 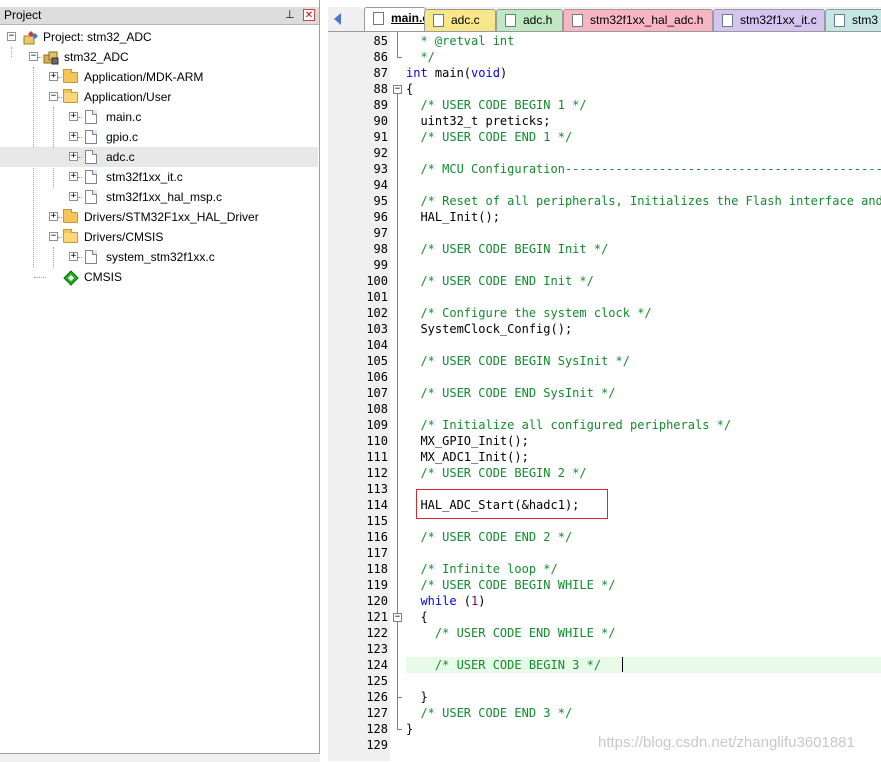 I want to click on code-token: /* USER CODE END 1 */, so click(x=489, y=137).